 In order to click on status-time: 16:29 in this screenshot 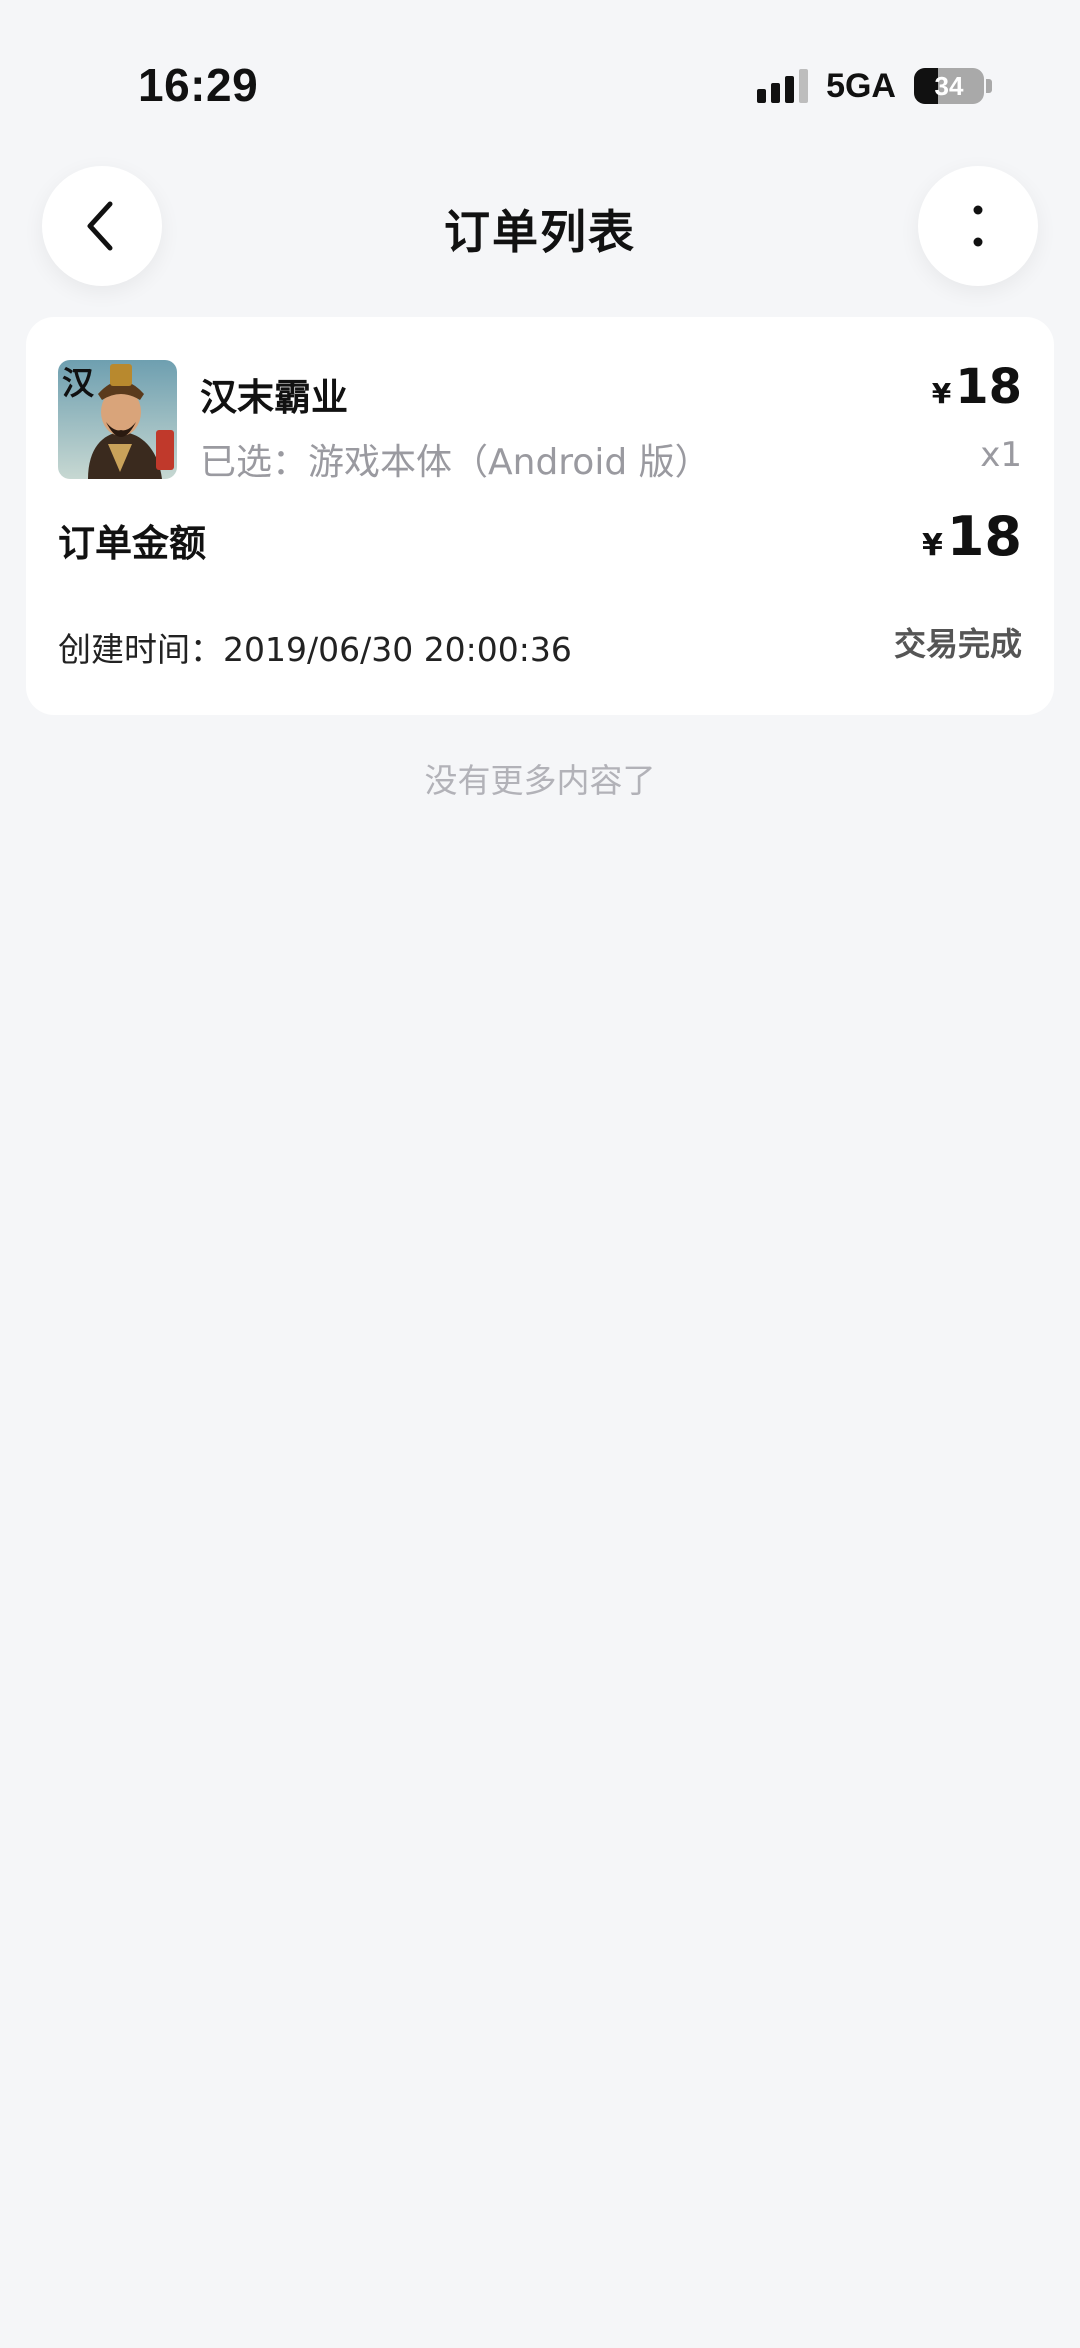, I will do `click(198, 85)`.